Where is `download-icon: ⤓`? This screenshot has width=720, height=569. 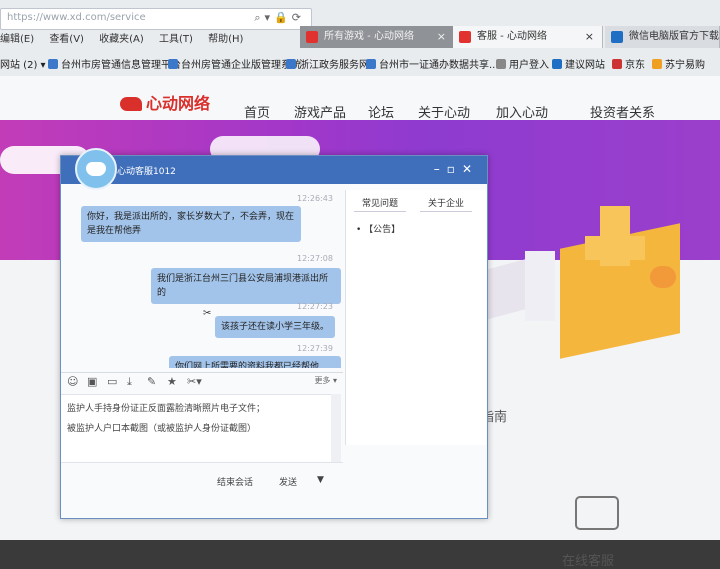
download-icon: ⤓ is located at coordinates (129, 382).